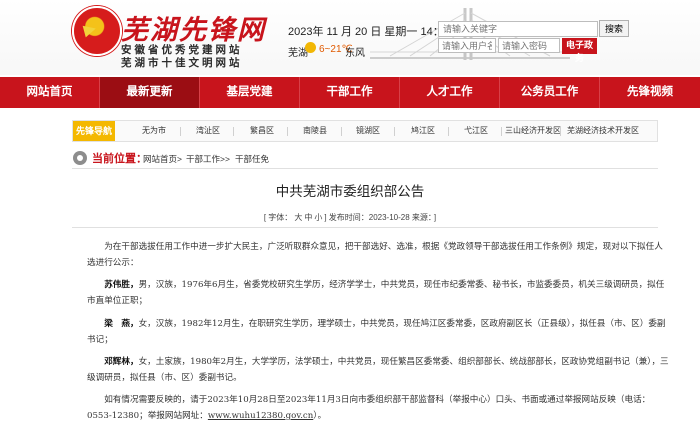 The height and width of the screenshot is (443, 700). Describe the element at coordinates (320, 416) in the screenshot. I see `contact-end: ）。` at that location.